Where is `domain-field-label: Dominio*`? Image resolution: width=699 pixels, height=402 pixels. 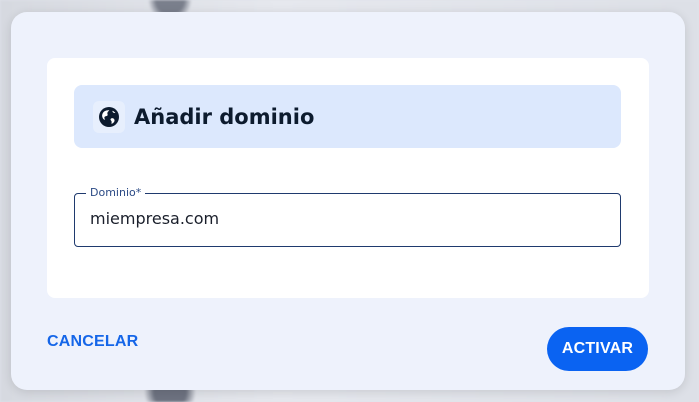
domain-field-label: Dominio* is located at coordinates (116, 192).